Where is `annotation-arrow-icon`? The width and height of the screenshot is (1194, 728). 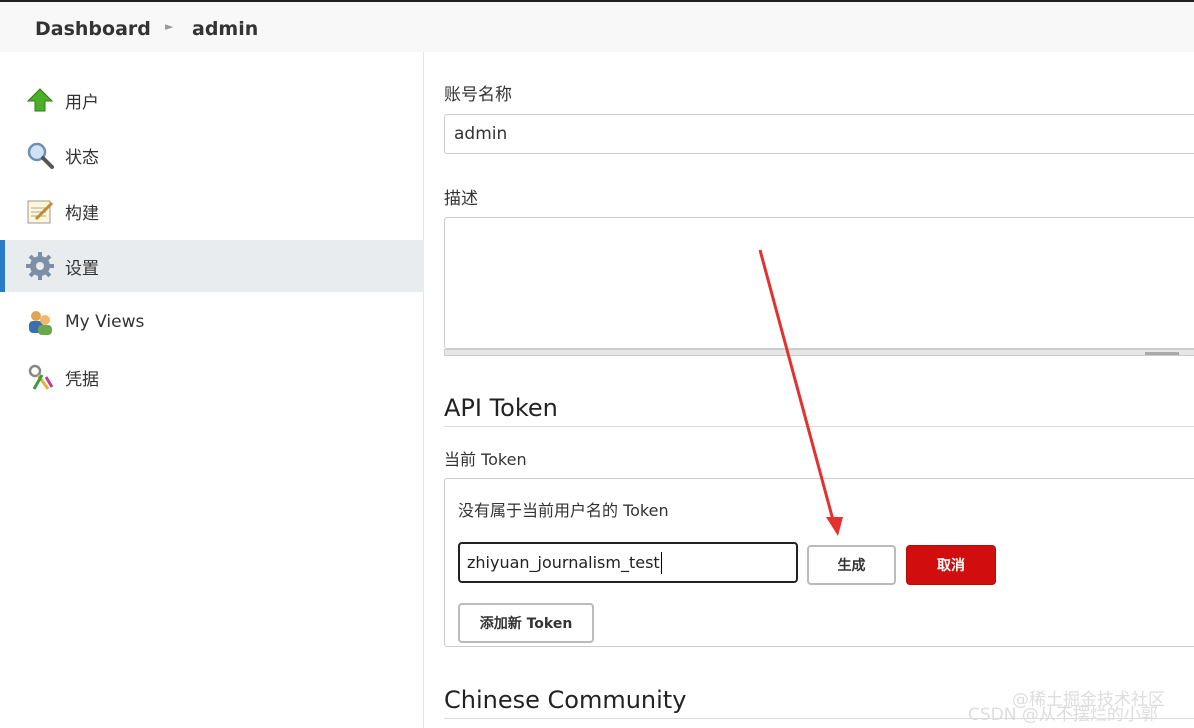 annotation-arrow-icon is located at coordinates (800, 392).